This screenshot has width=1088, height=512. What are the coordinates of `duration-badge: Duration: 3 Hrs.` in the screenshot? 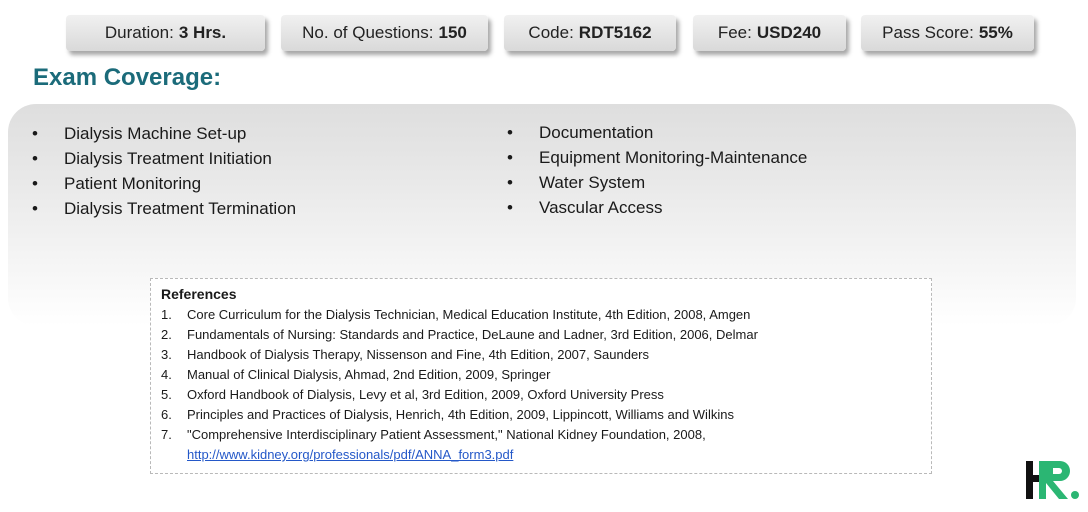 It's located at (165, 33).